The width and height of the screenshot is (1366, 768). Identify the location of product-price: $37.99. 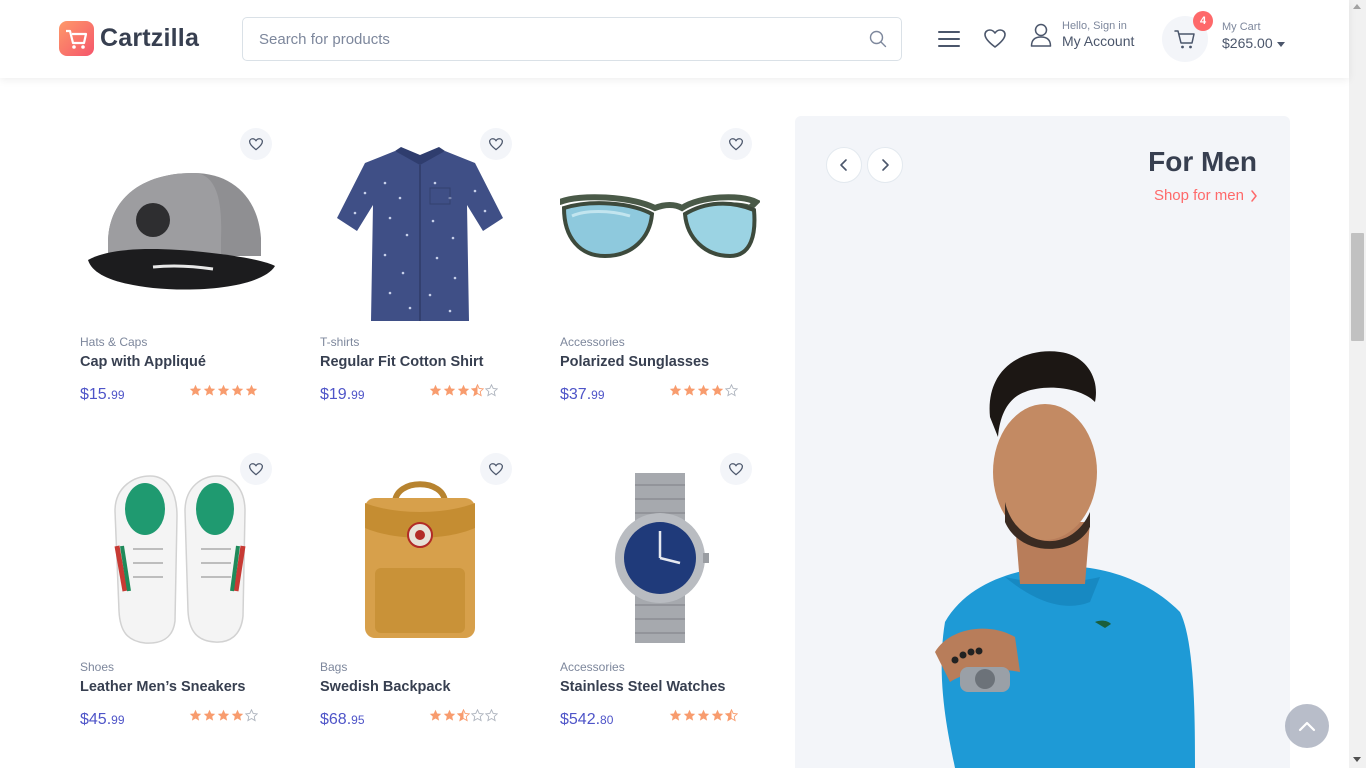
(582, 395).